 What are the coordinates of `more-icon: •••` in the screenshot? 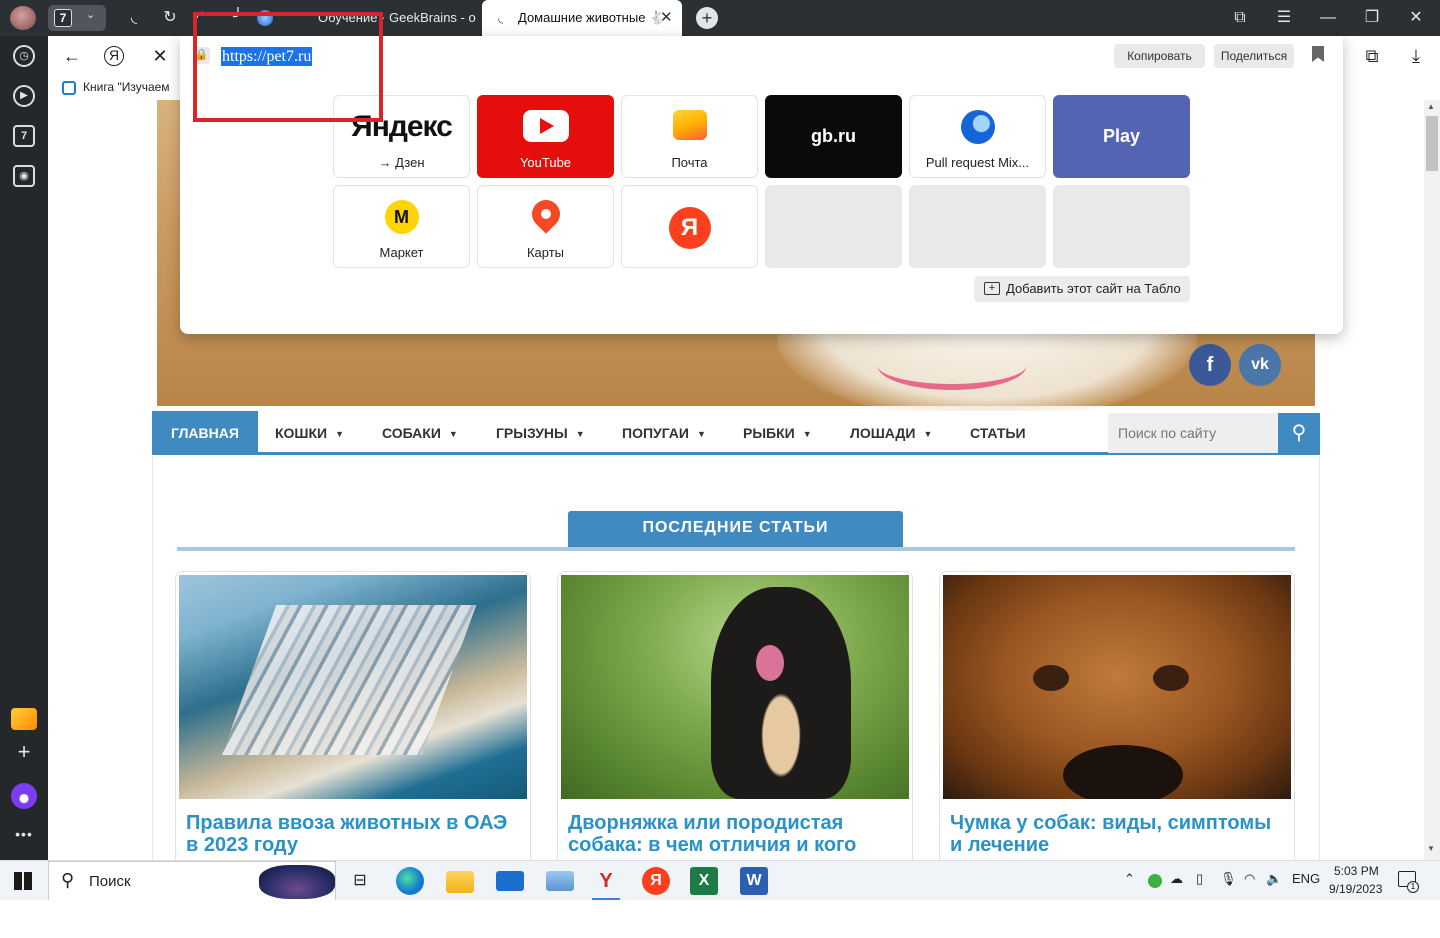 It's located at (24, 834).